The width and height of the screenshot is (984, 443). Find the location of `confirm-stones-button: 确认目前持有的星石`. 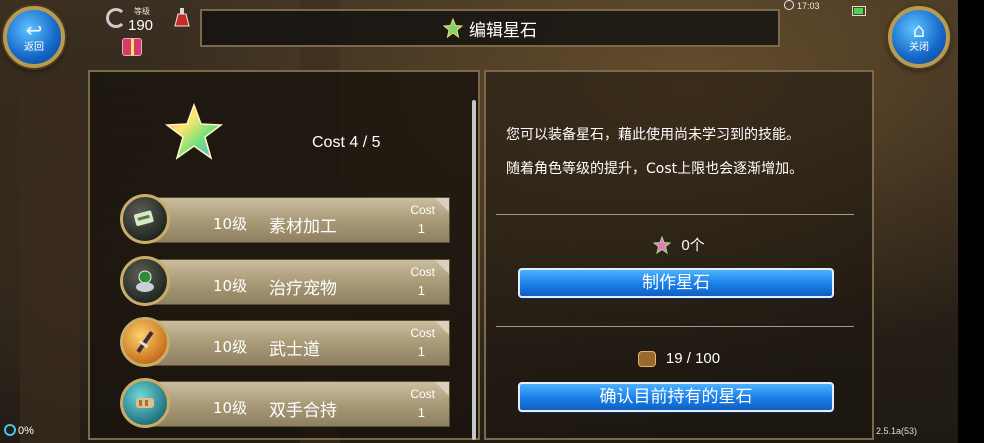

confirm-stones-button: 确认目前持有的星石 is located at coordinates (676, 397).